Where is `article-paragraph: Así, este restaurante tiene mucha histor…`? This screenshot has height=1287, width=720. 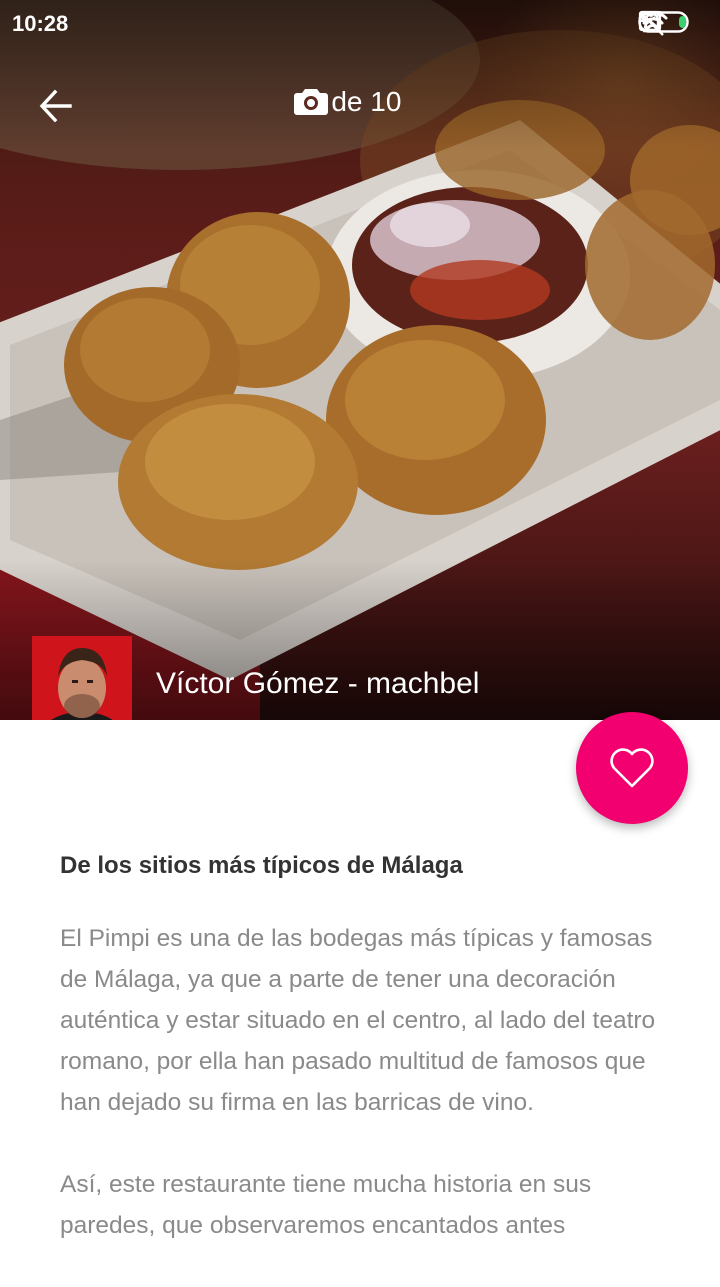 article-paragraph: Así, este restaurante tiene mucha histor… is located at coordinates (326, 1205).